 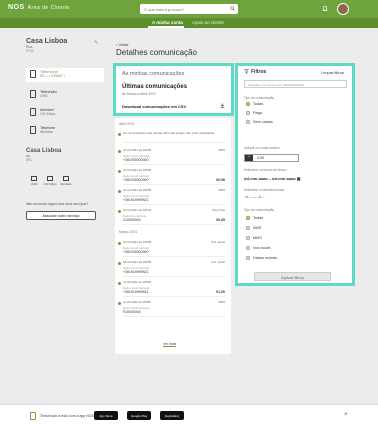 I want to click on tab-support: Apoio ao cliente, so click(x=208, y=22).